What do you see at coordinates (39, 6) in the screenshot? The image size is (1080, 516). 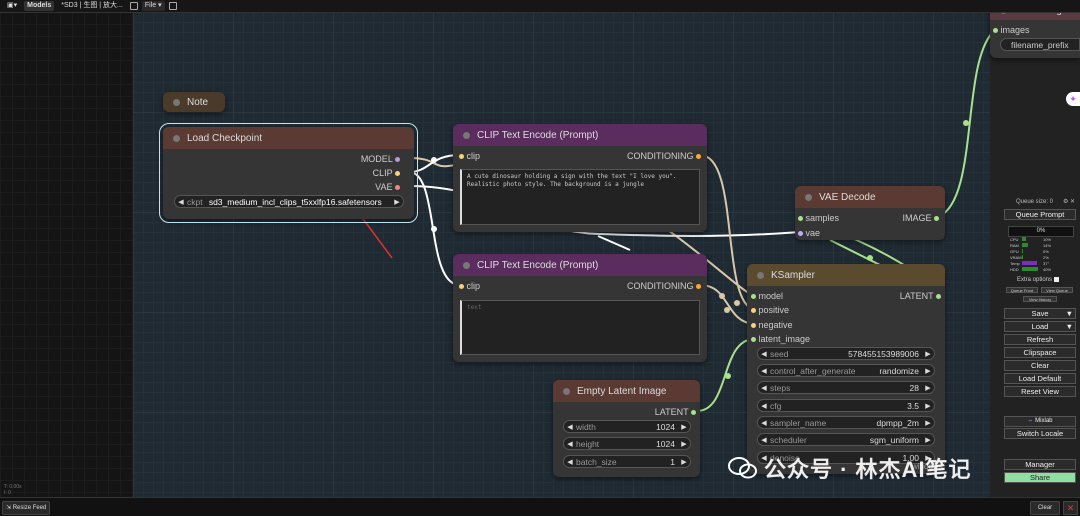 I see `models-button: Models` at bounding box center [39, 6].